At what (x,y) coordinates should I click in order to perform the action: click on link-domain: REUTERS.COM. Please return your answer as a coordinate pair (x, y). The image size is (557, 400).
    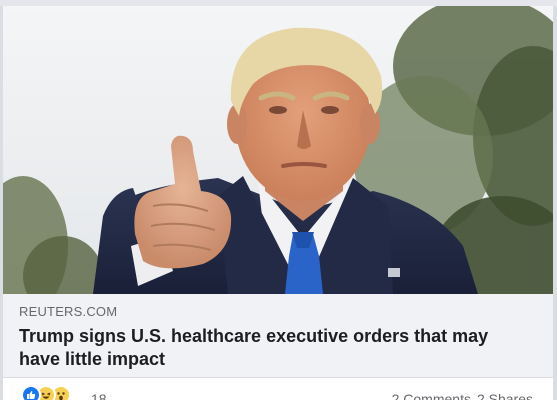
    Looking at the image, I should click on (68, 311).